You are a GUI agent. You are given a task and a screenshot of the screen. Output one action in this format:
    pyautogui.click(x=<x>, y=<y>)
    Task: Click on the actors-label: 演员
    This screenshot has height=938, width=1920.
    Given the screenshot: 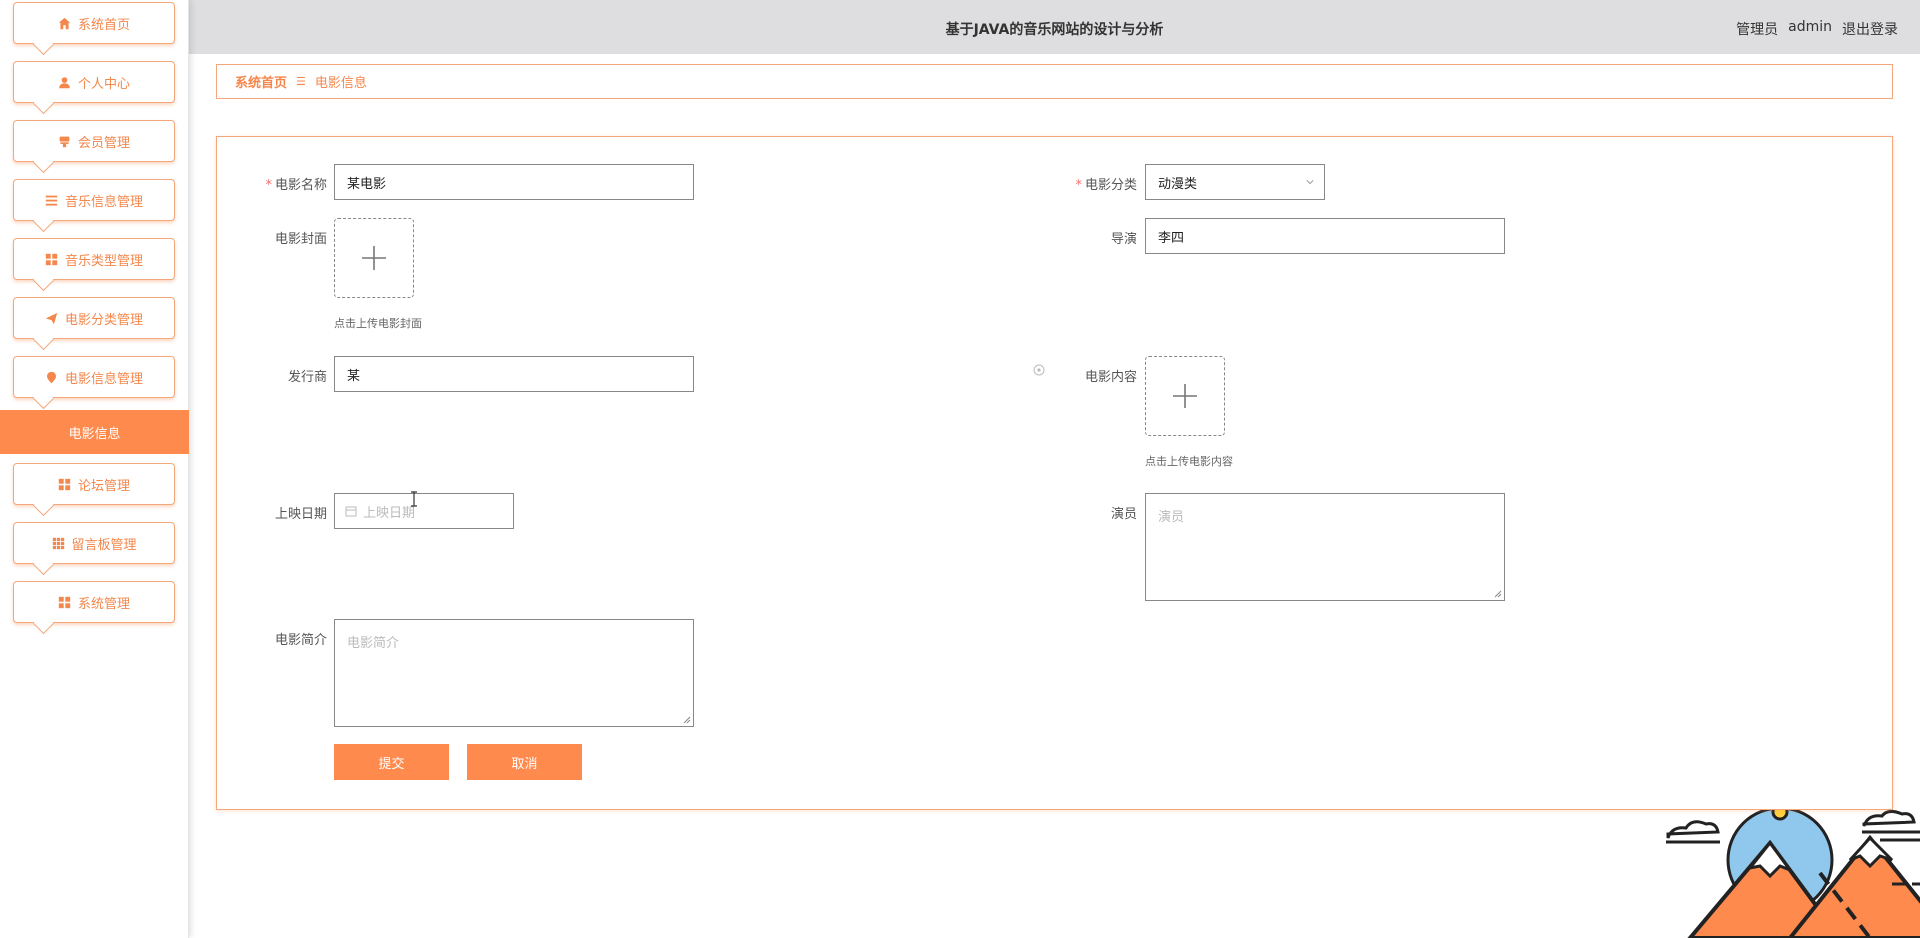 What is the action you would take?
    pyautogui.click(x=1123, y=514)
    